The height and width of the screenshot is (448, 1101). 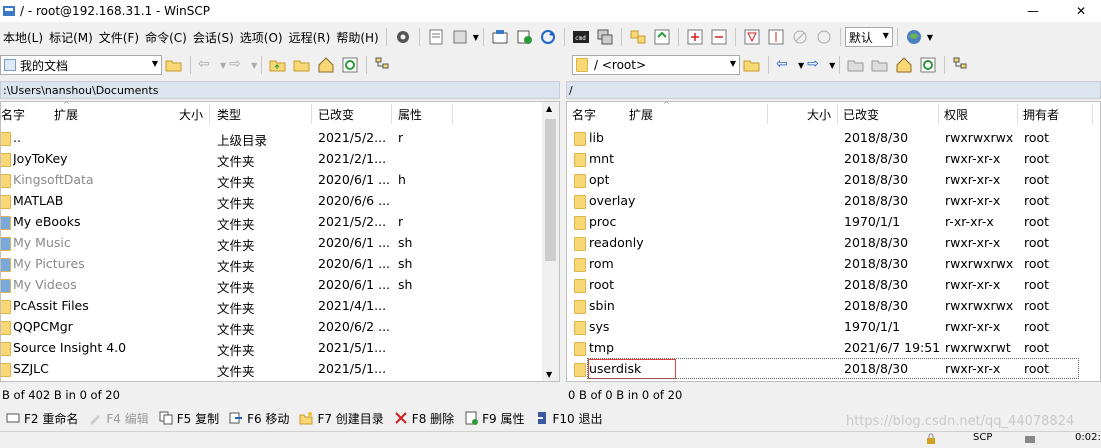 What do you see at coordinates (189, 418) in the screenshot?
I see `f5-copy-button: F5 复制` at bounding box center [189, 418].